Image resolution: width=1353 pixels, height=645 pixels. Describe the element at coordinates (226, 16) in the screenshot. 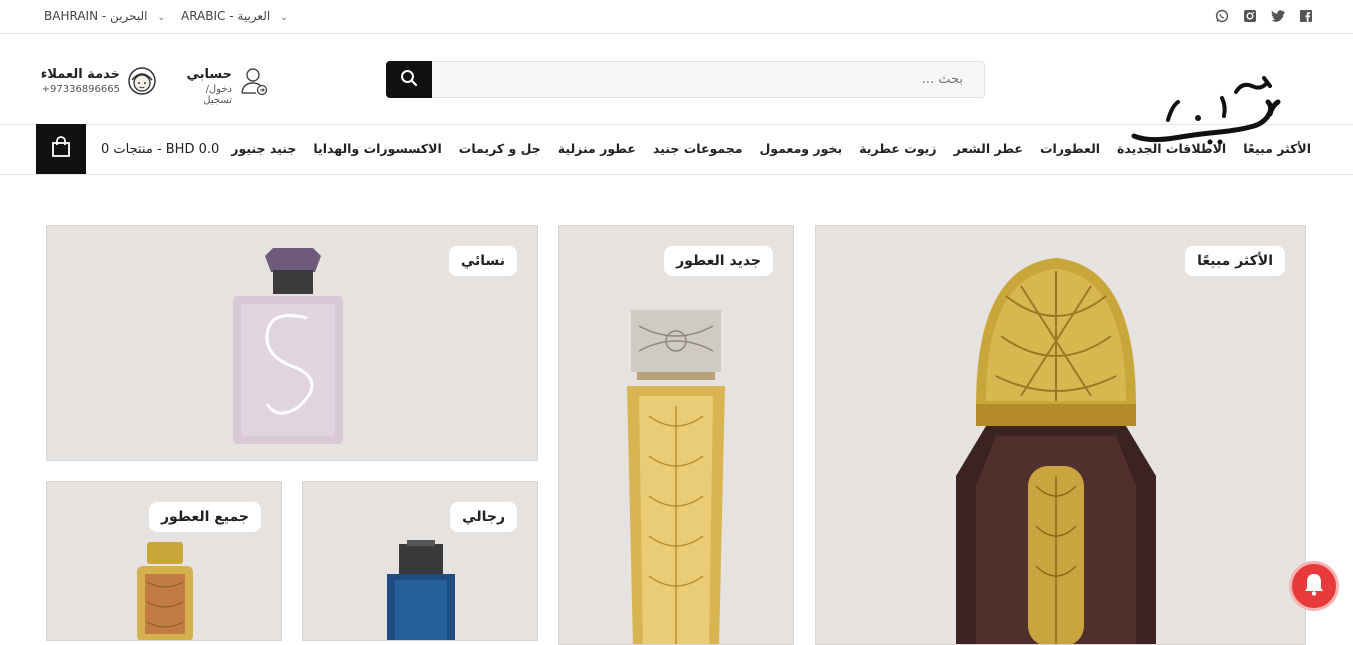

I see `language-label: ARABIC - العربية` at that location.